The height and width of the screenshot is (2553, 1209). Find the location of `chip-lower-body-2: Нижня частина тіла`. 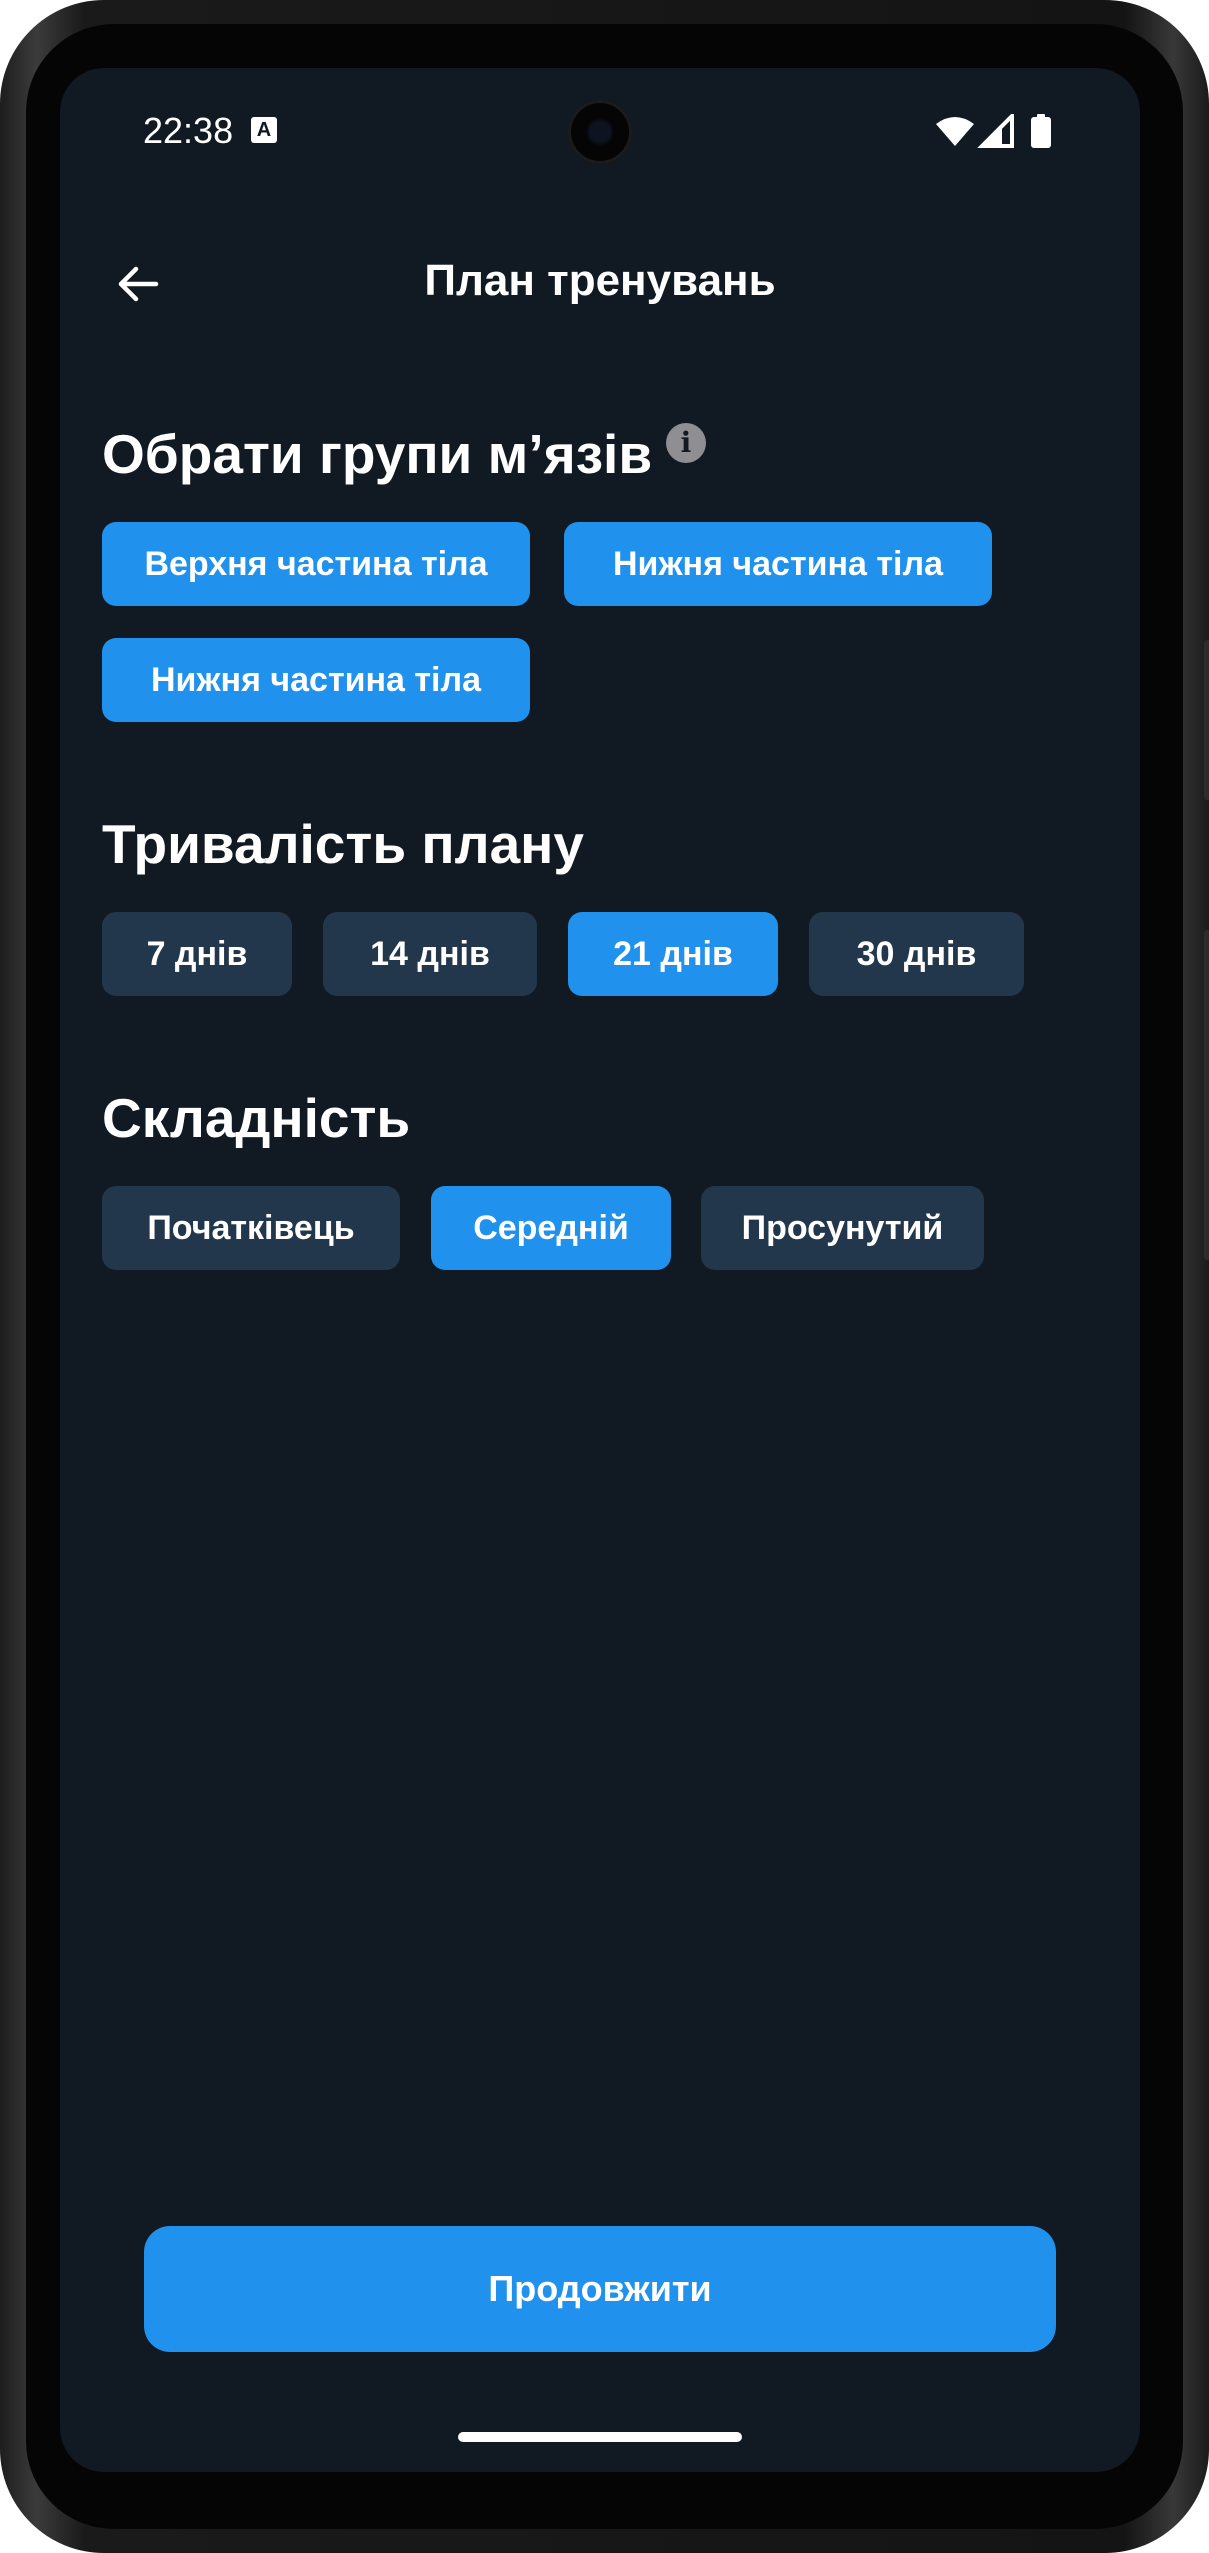

chip-lower-body-2: Нижня частина тіла is located at coordinates (316, 680).